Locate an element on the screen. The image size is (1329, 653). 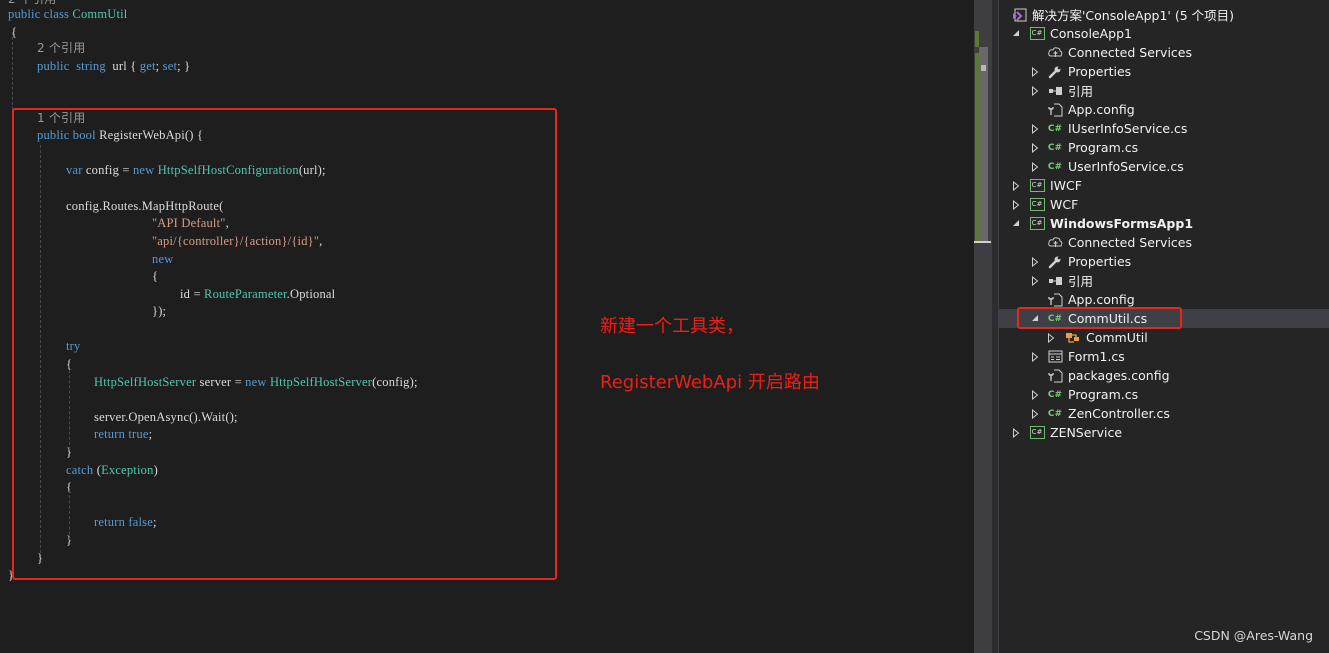
watermark: CSDN @Ares-Wang is located at coordinates (1253, 635).